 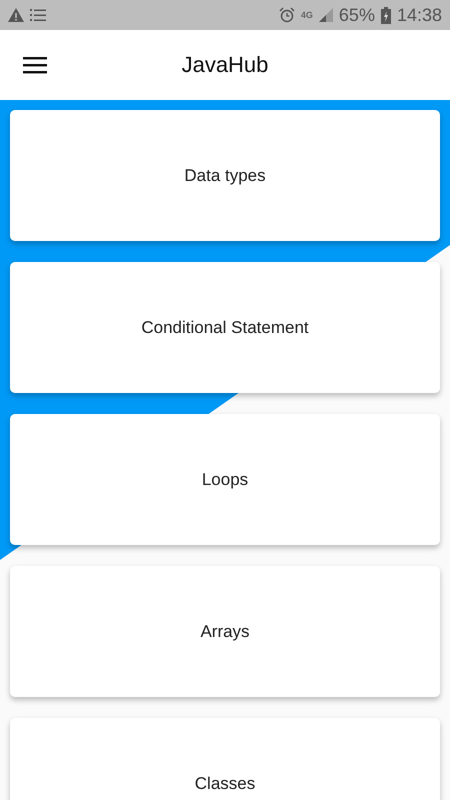 I want to click on menu-icon, so click(x=35, y=65).